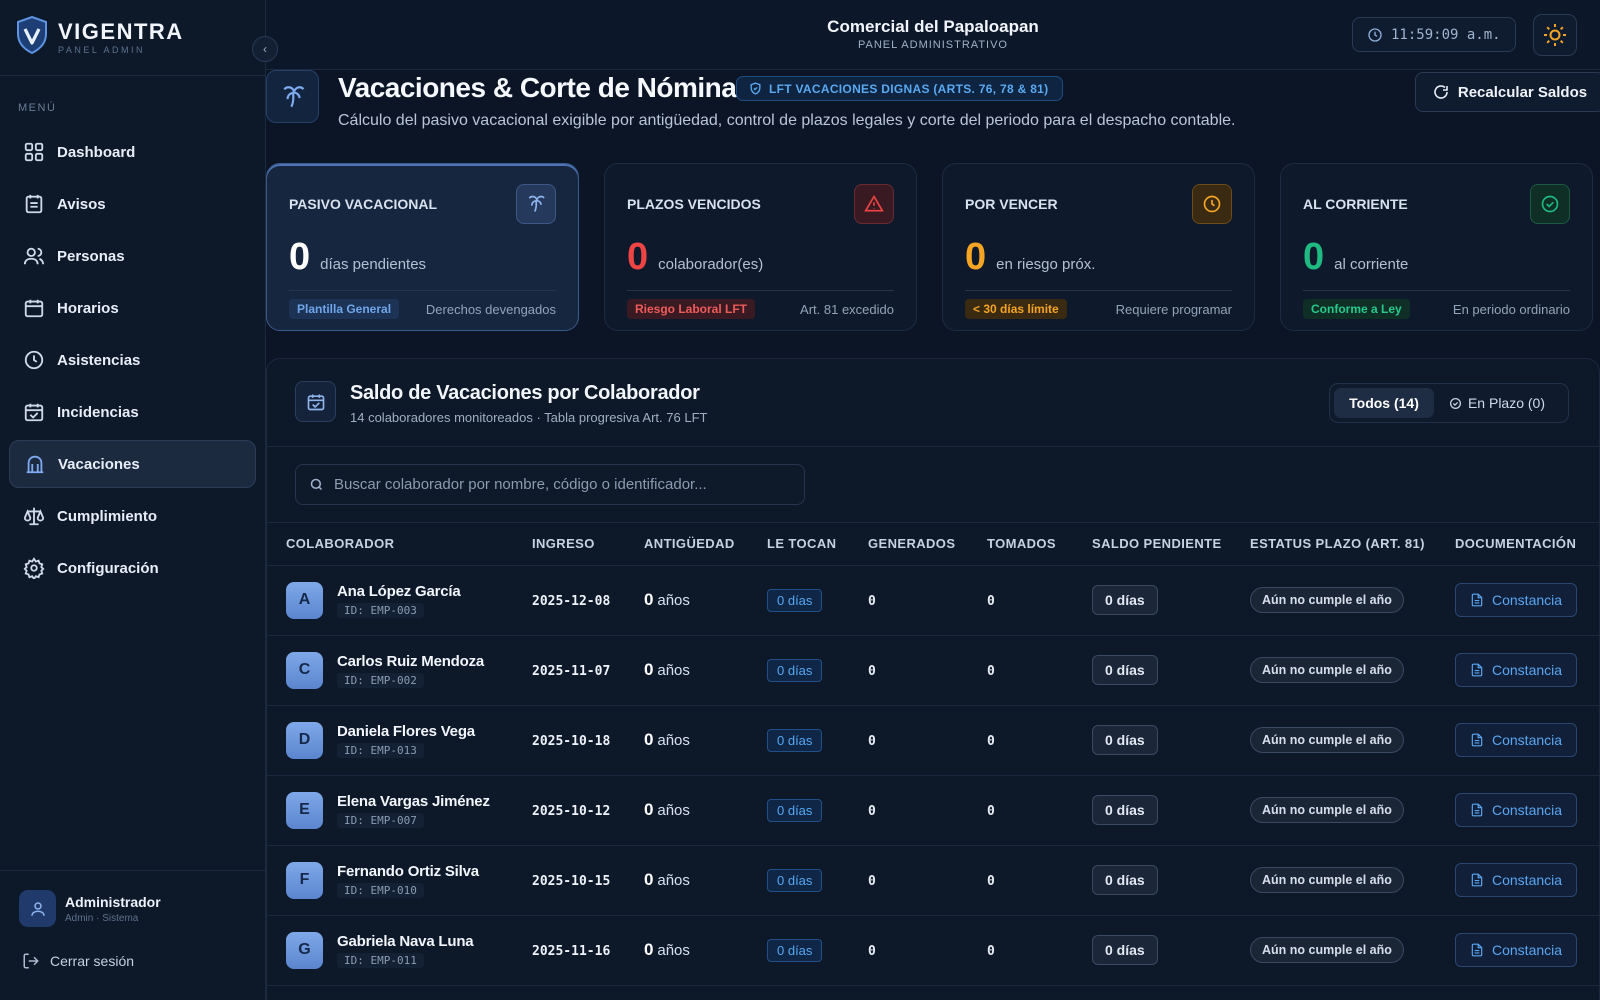 The width and height of the screenshot is (1600, 1000). I want to click on brand-name: VIGENTRA, so click(121, 31).